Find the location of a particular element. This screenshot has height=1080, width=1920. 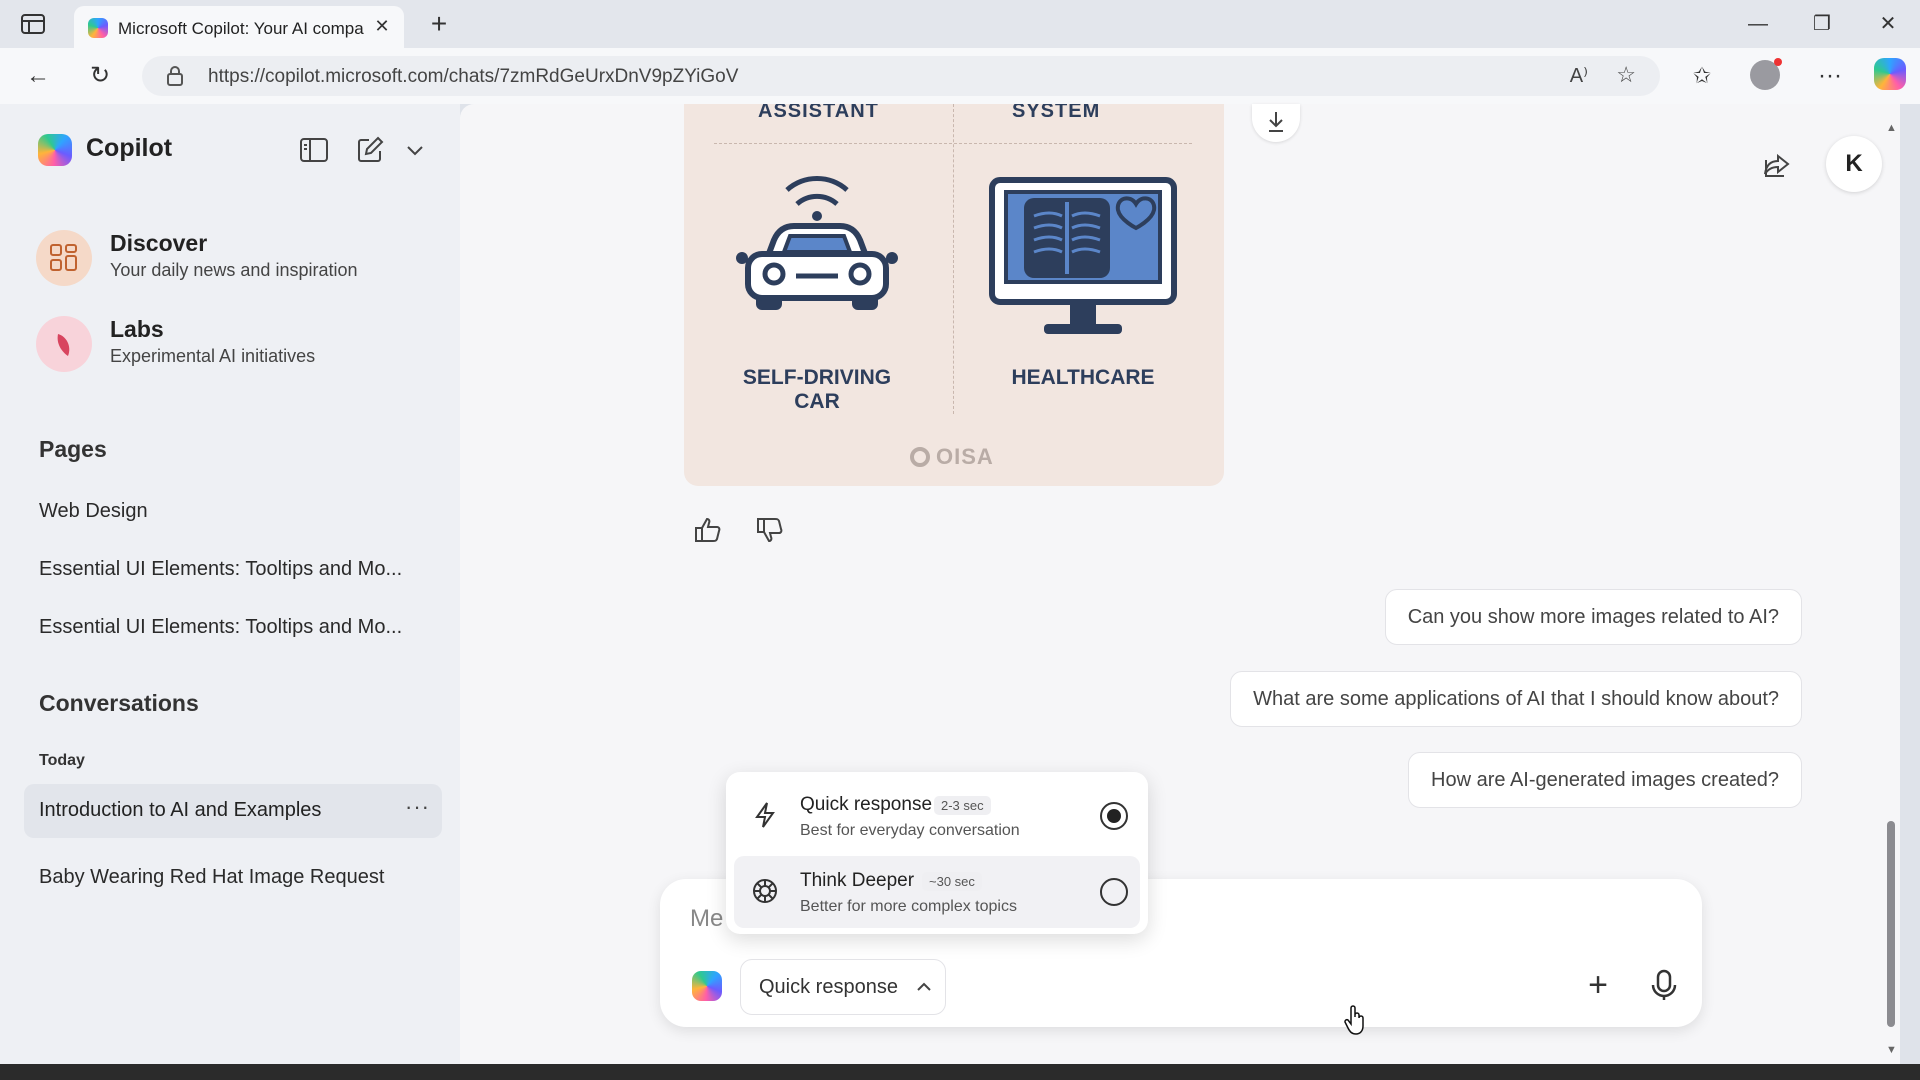

conversation-label: Introduction to AI and Examples is located at coordinates (180, 810).